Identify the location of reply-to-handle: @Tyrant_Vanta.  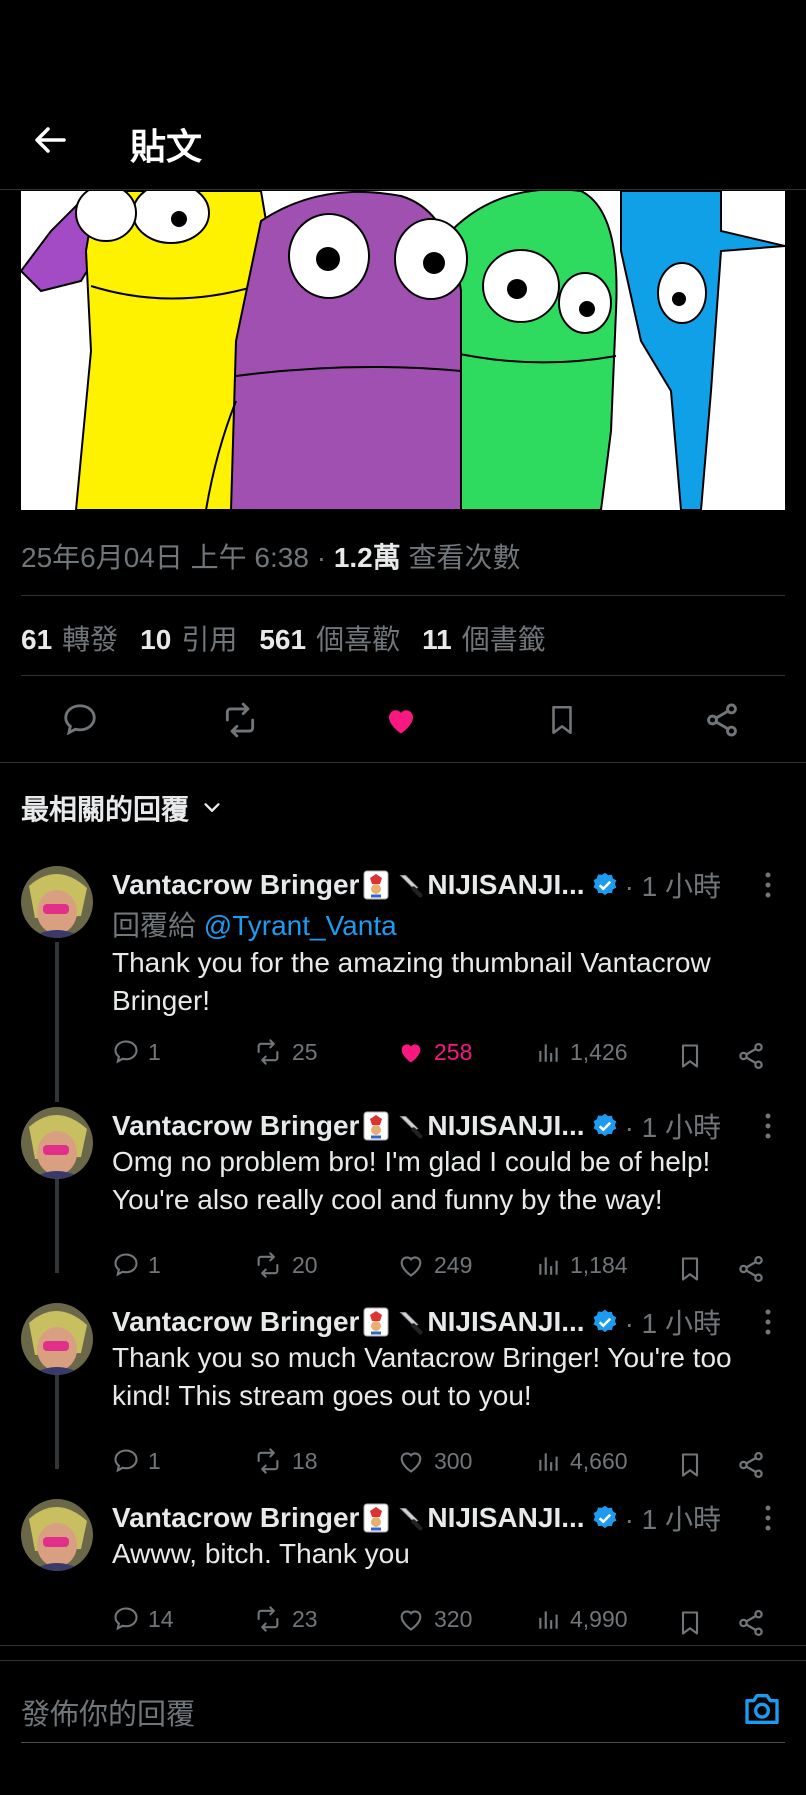
(300, 925).